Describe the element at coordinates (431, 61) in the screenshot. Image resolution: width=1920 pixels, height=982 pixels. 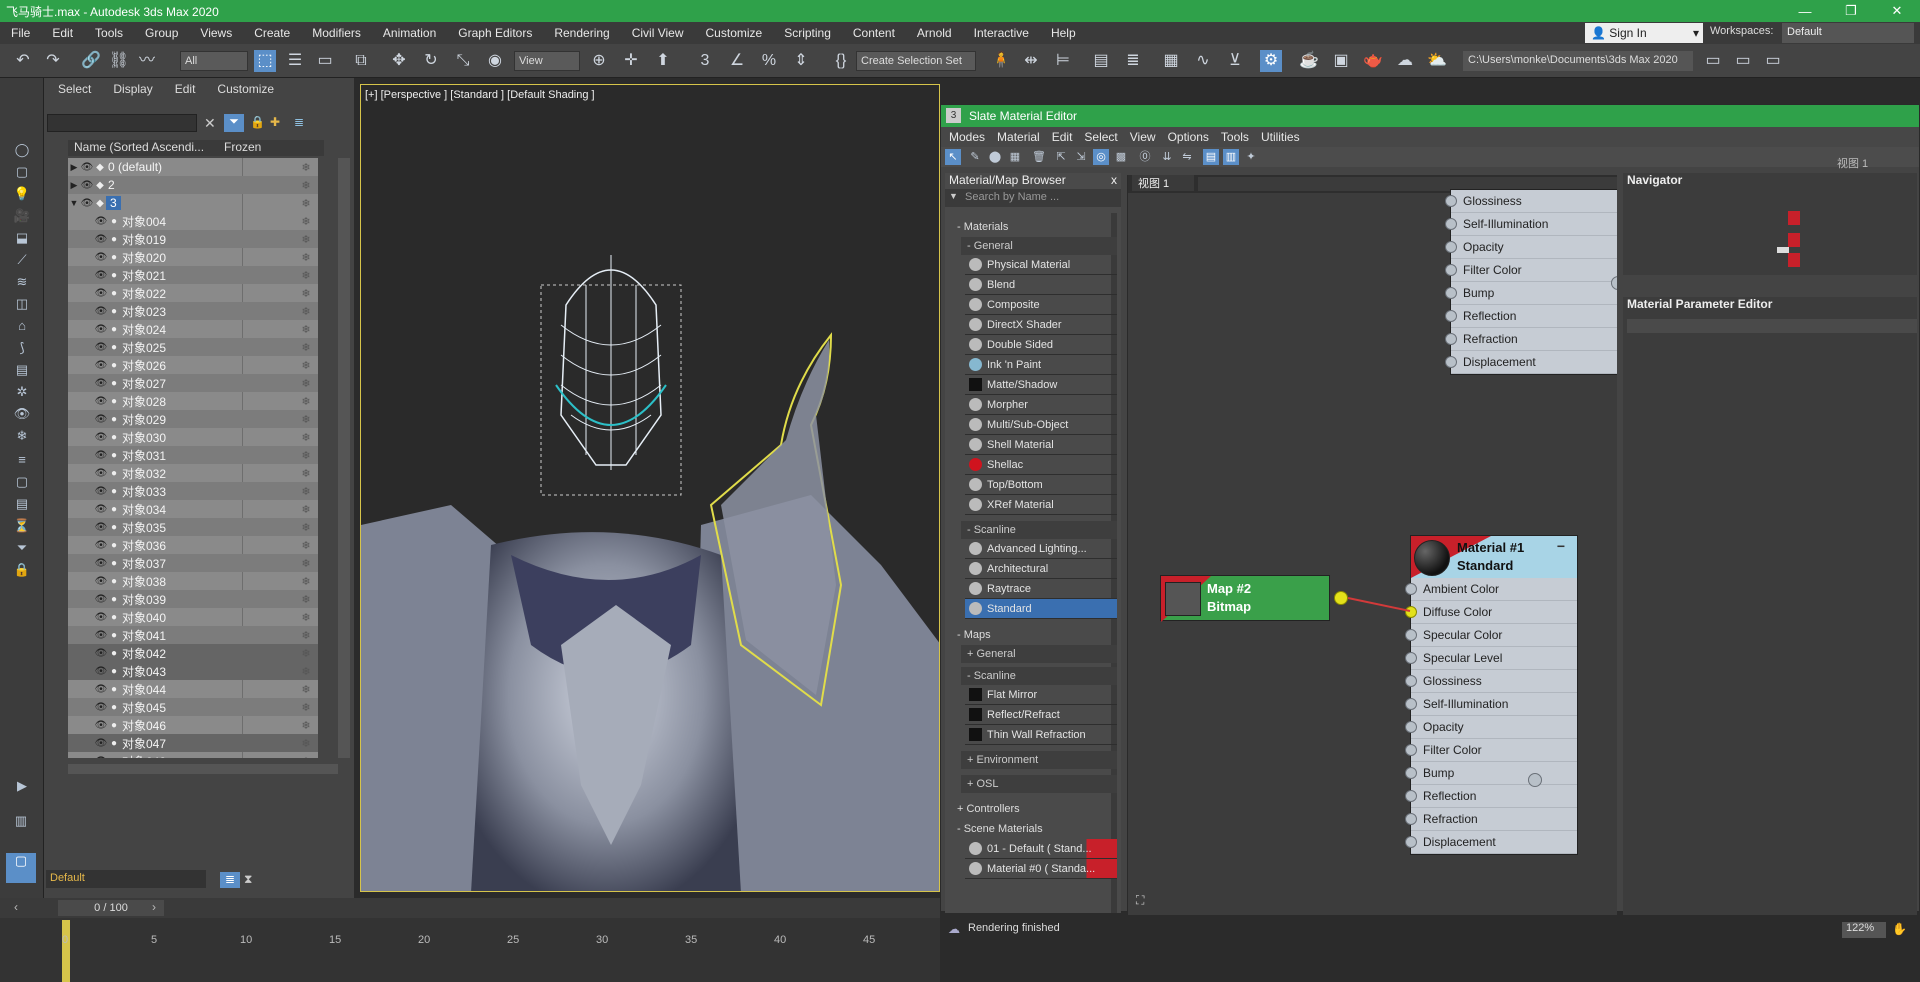
I see `rotate-icon: ↻` at that location.